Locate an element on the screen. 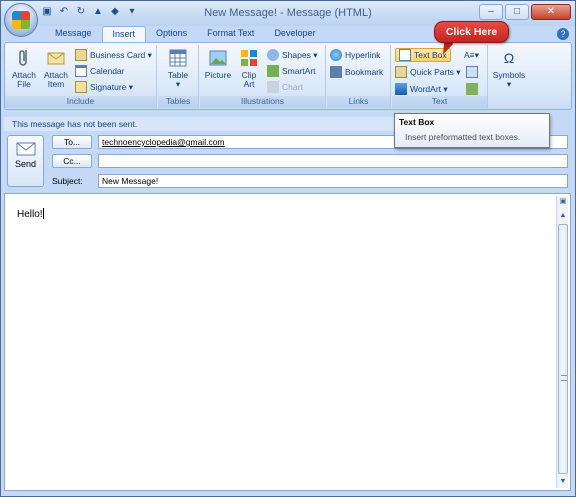 The height and width of the screenshot is (497, 576). envelope-icon is located at coordinates (56, 58).